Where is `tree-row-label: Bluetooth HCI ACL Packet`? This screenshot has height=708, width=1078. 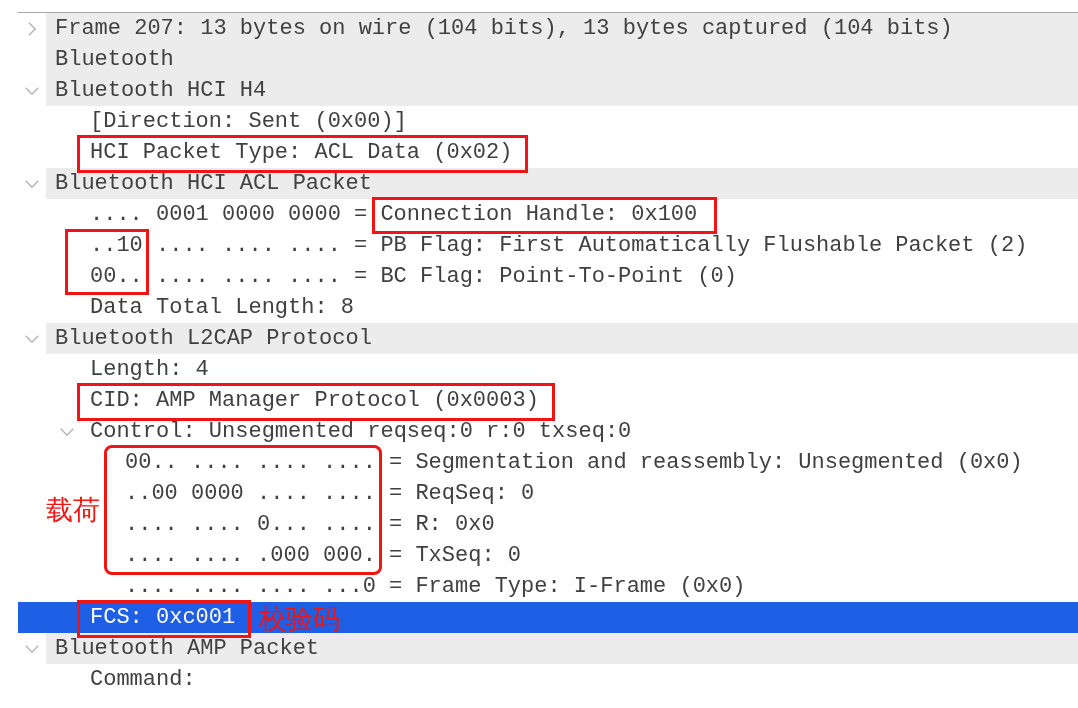 tree-row-label: Bluetooth HCI ACL Packet is located at coordinates (213, 184).